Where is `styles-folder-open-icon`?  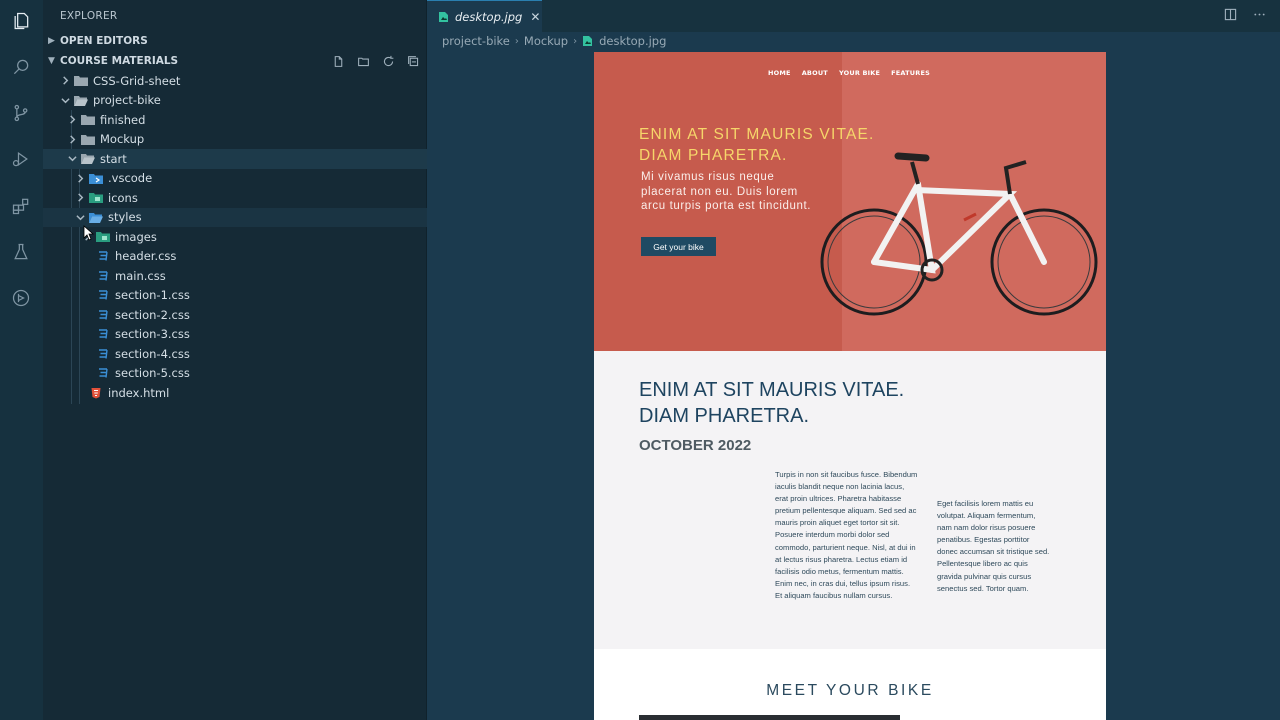
styles-folder-open-icon is located at coordinates (96, 217).